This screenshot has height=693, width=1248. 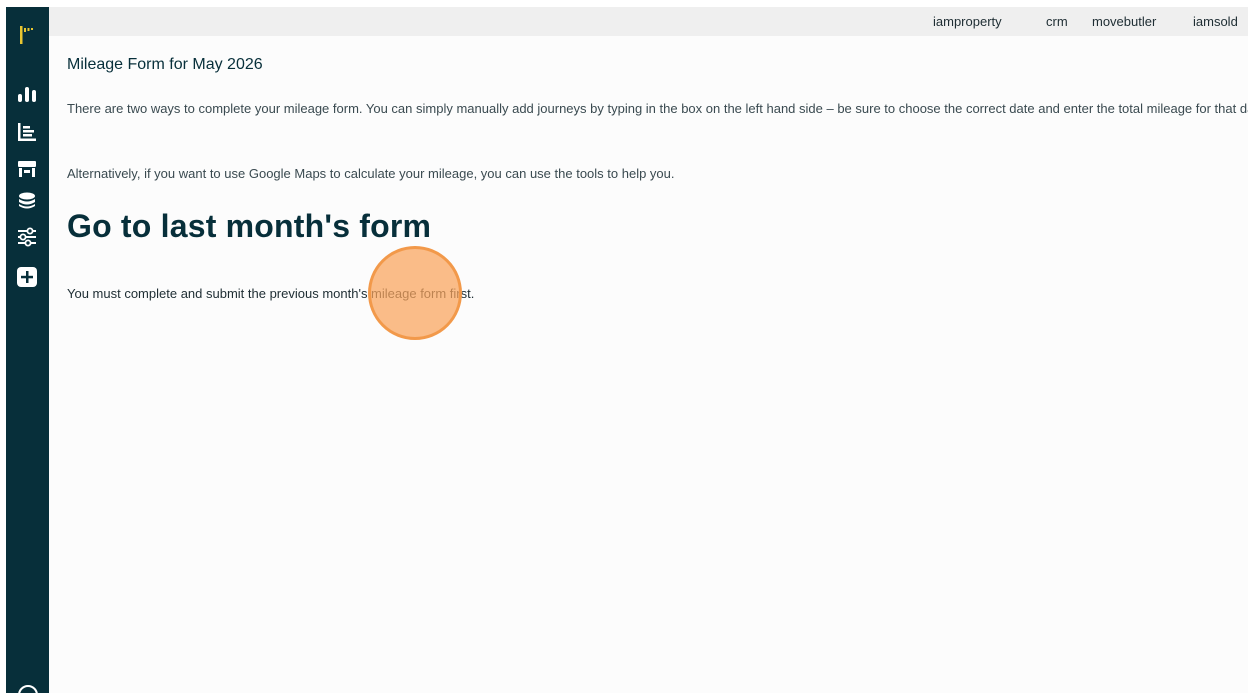 What do you see at coordinates (27, 94) in the screenshot?
I see `bar-chart-icon` at bounding box center [27, 94].